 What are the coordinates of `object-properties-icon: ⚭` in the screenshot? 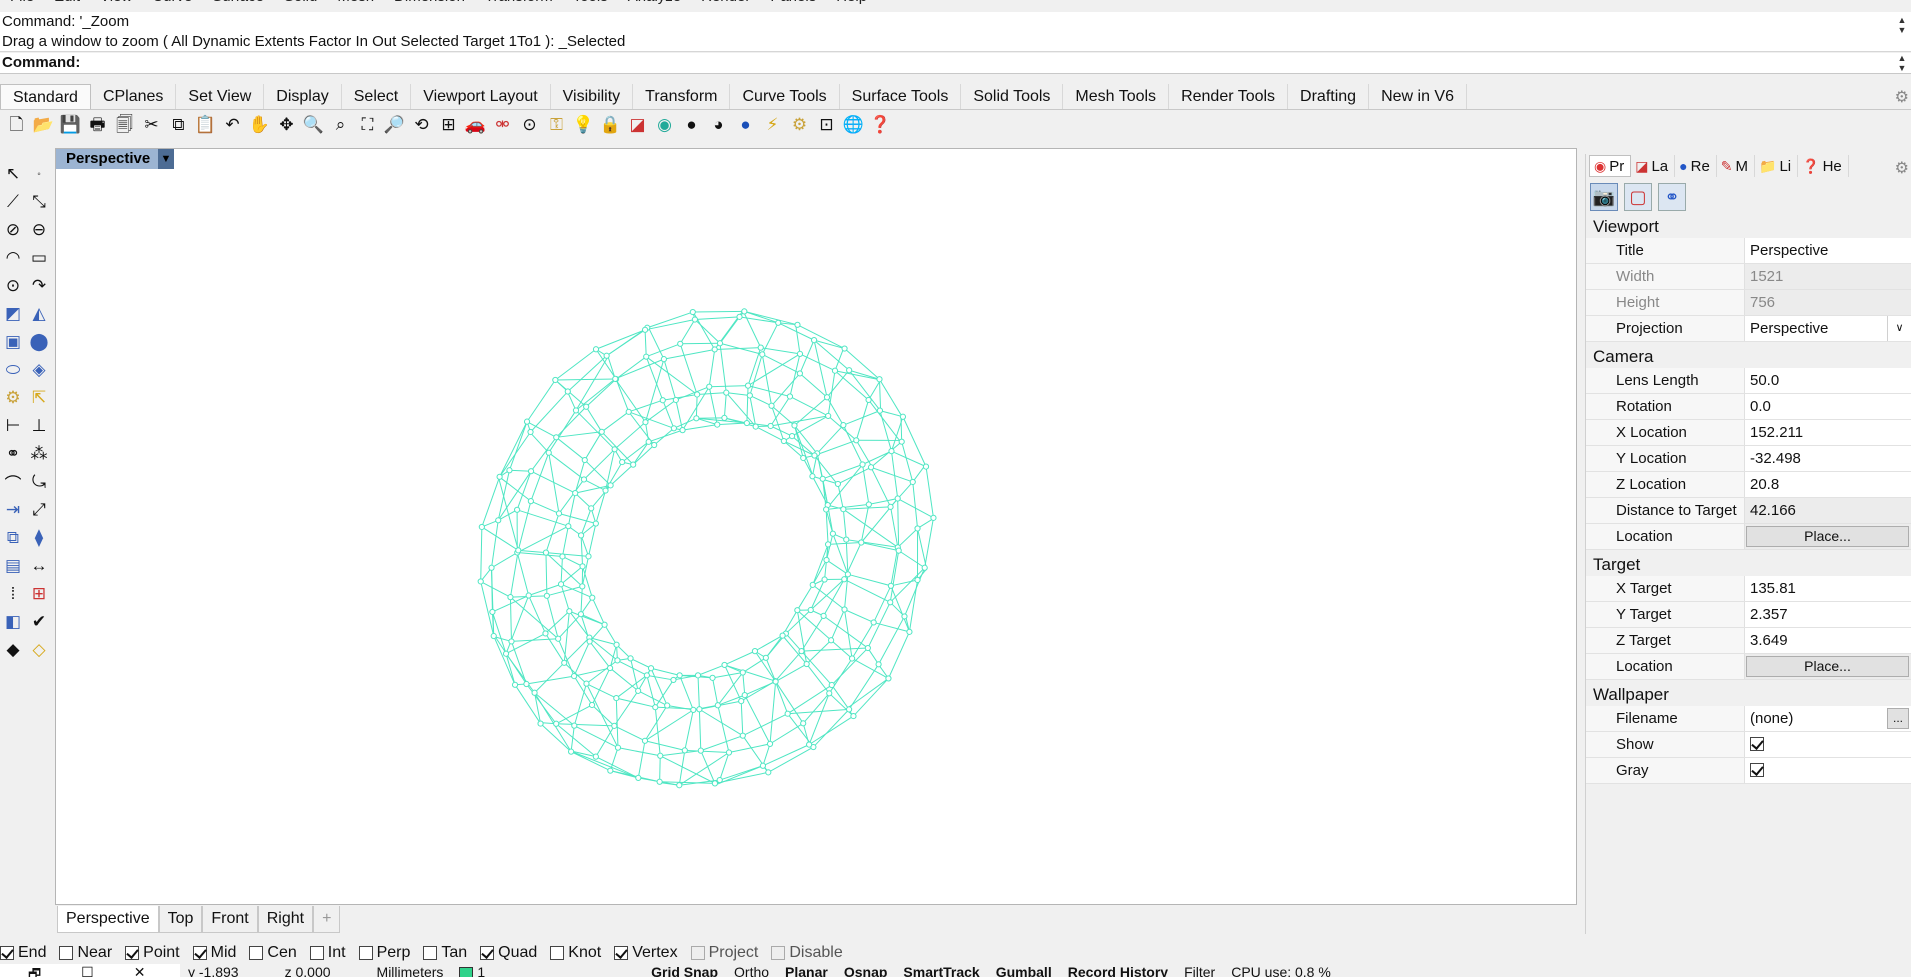 It's located at (1672, 197).